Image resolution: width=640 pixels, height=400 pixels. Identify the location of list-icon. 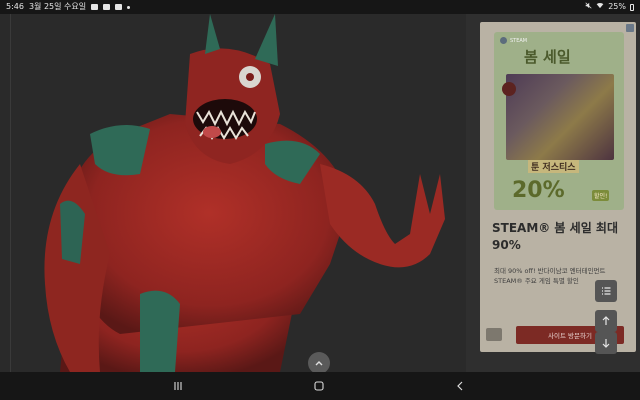
(606, 291).